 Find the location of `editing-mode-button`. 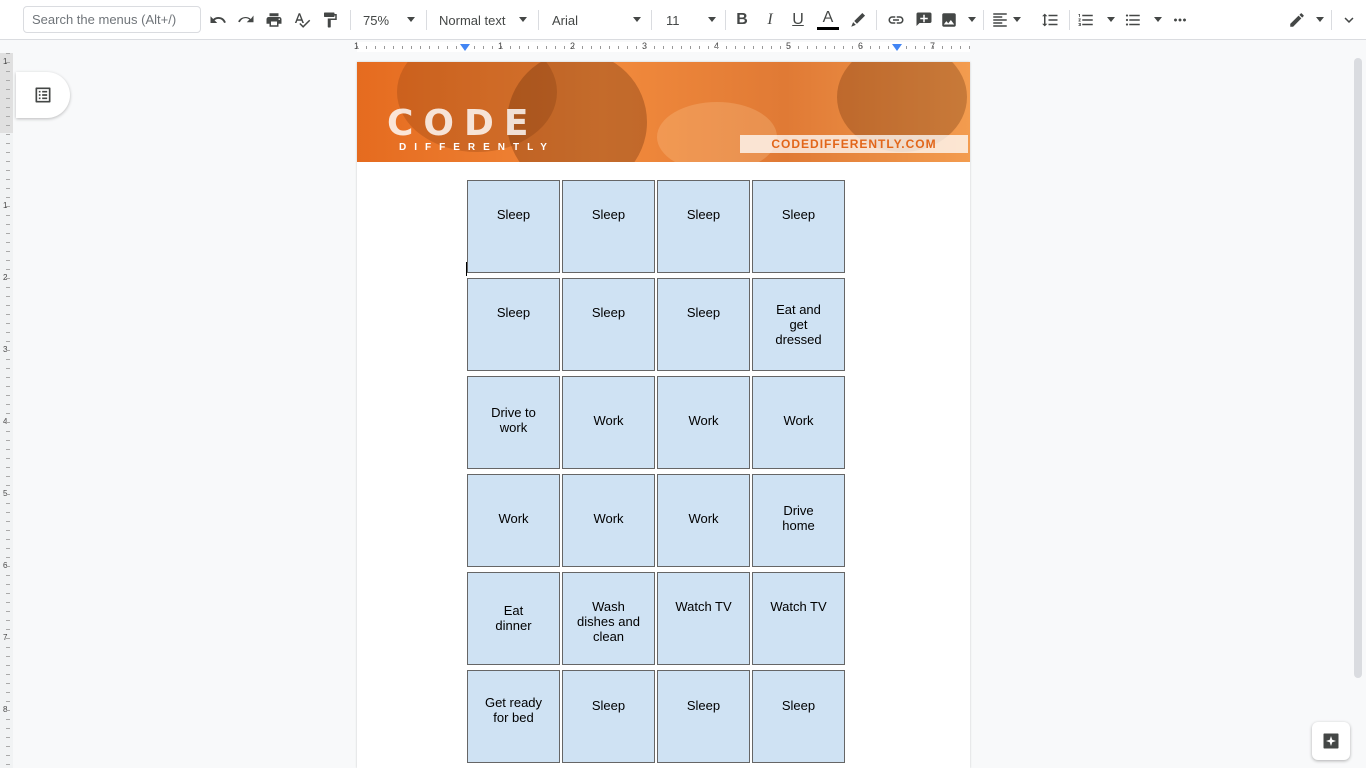

editing-mode-button is located at coordinates (1306, 20).